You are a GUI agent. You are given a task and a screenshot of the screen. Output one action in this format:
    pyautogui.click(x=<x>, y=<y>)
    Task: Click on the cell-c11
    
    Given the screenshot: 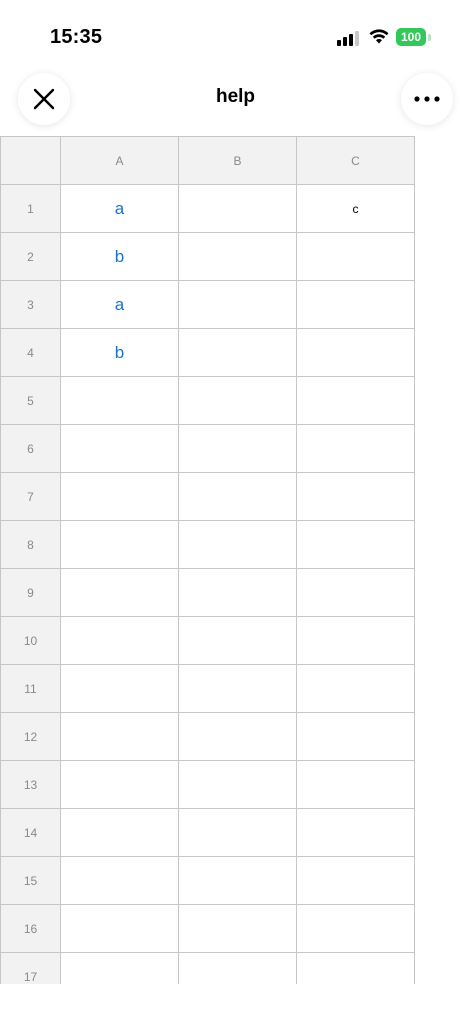 What is the action you would take?
    pyautogui.click(x=355, y=688)
    